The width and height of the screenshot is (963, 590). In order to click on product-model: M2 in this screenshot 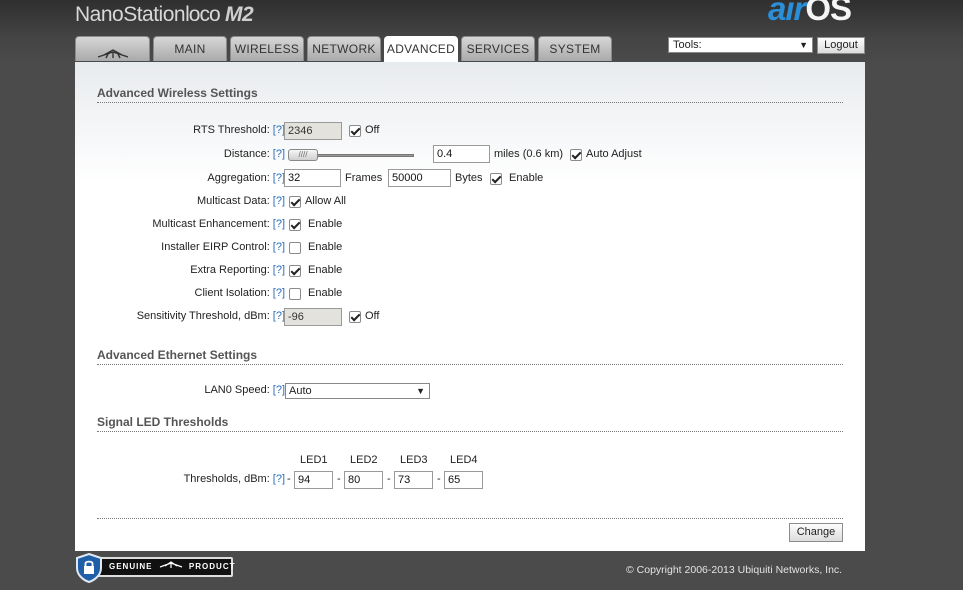, I will do `click(239, 14)`.